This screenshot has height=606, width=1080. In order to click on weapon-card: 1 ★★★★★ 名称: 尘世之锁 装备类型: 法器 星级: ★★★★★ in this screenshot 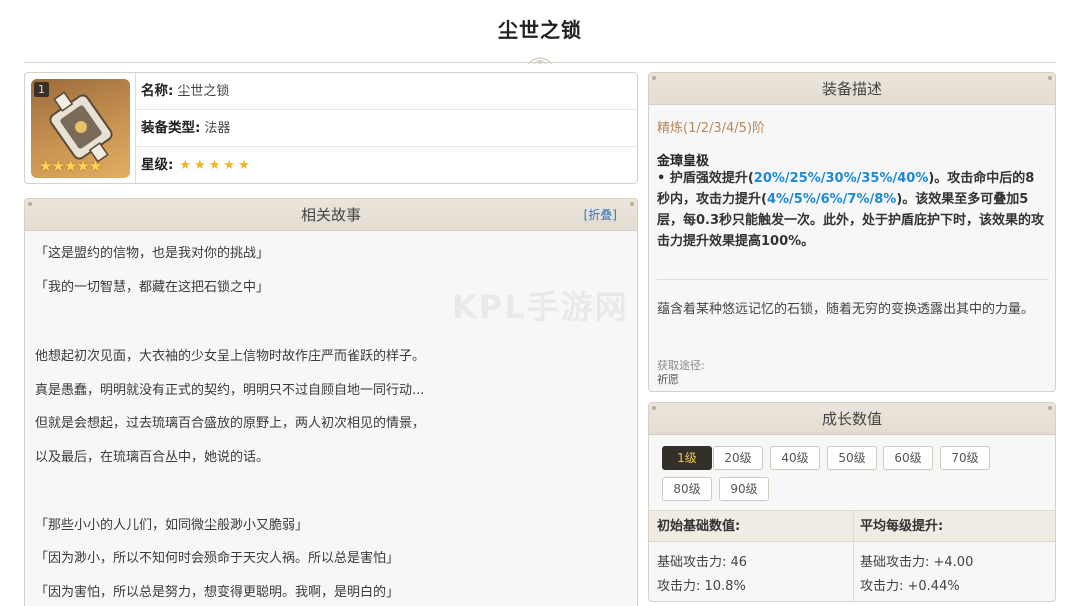, I will do `click(331, 128)`.